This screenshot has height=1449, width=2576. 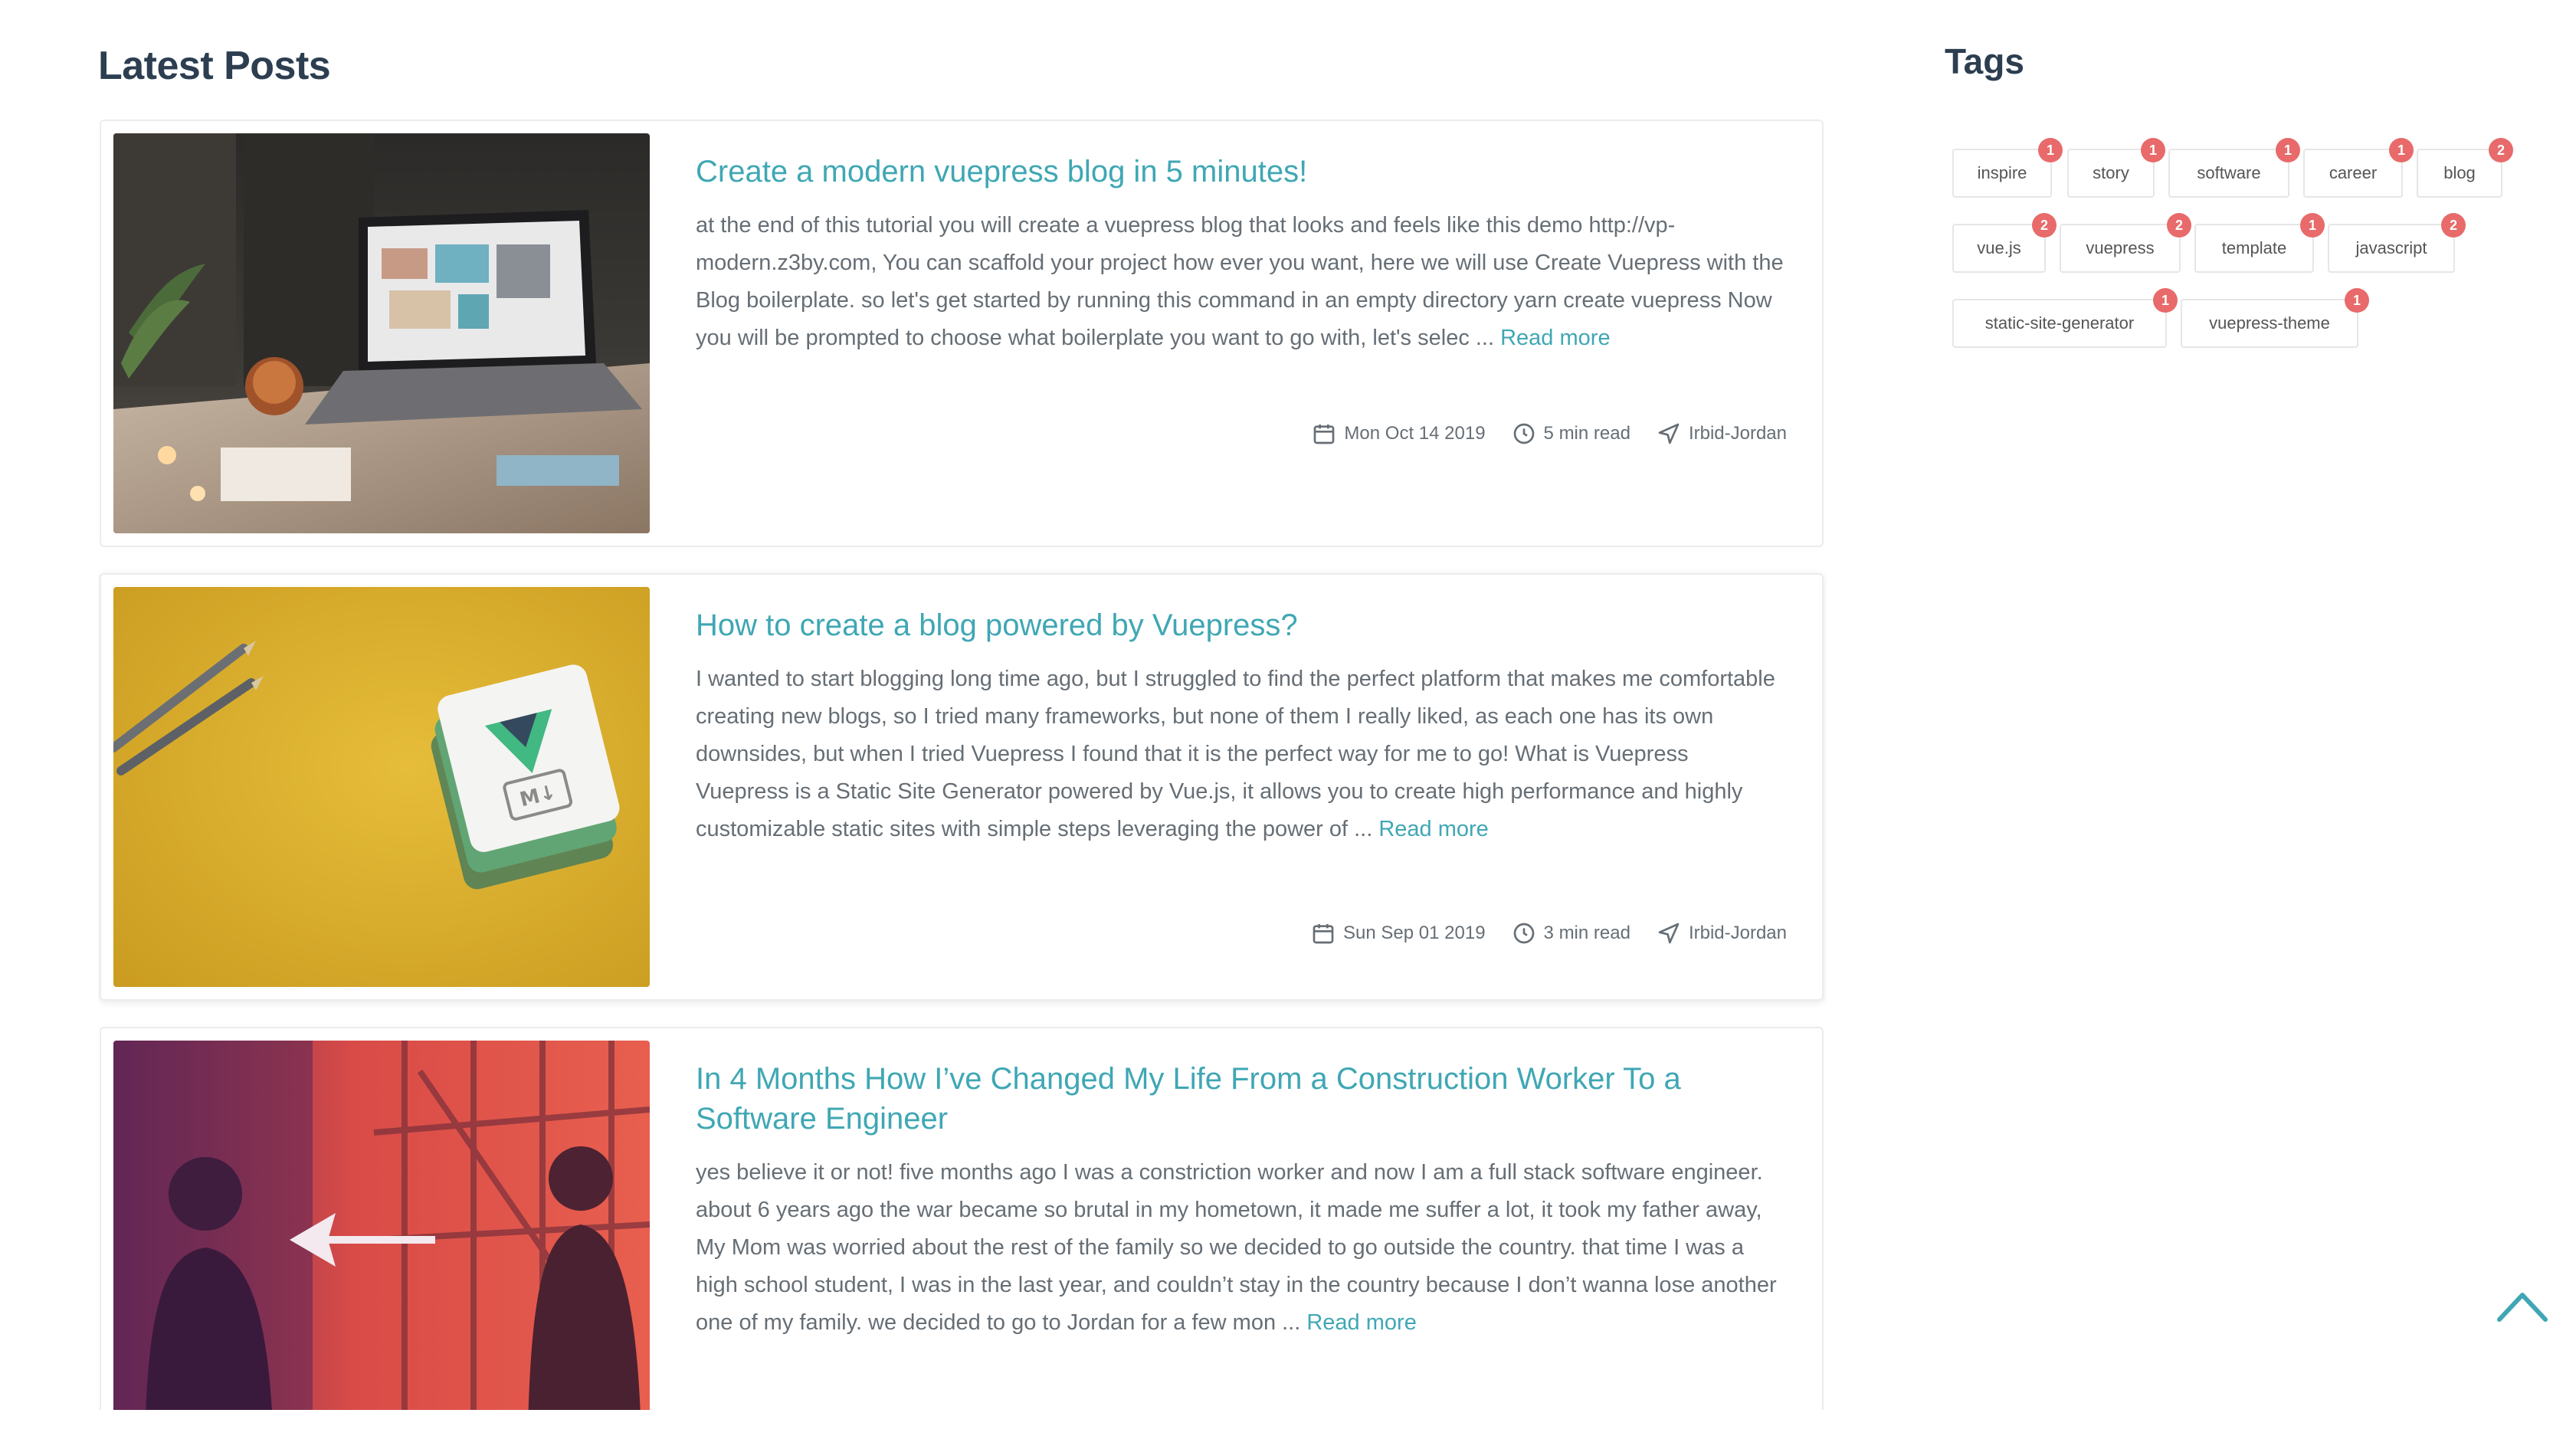 I want to click on post-read-time: 5 min read, so click(x=1571, y=433).